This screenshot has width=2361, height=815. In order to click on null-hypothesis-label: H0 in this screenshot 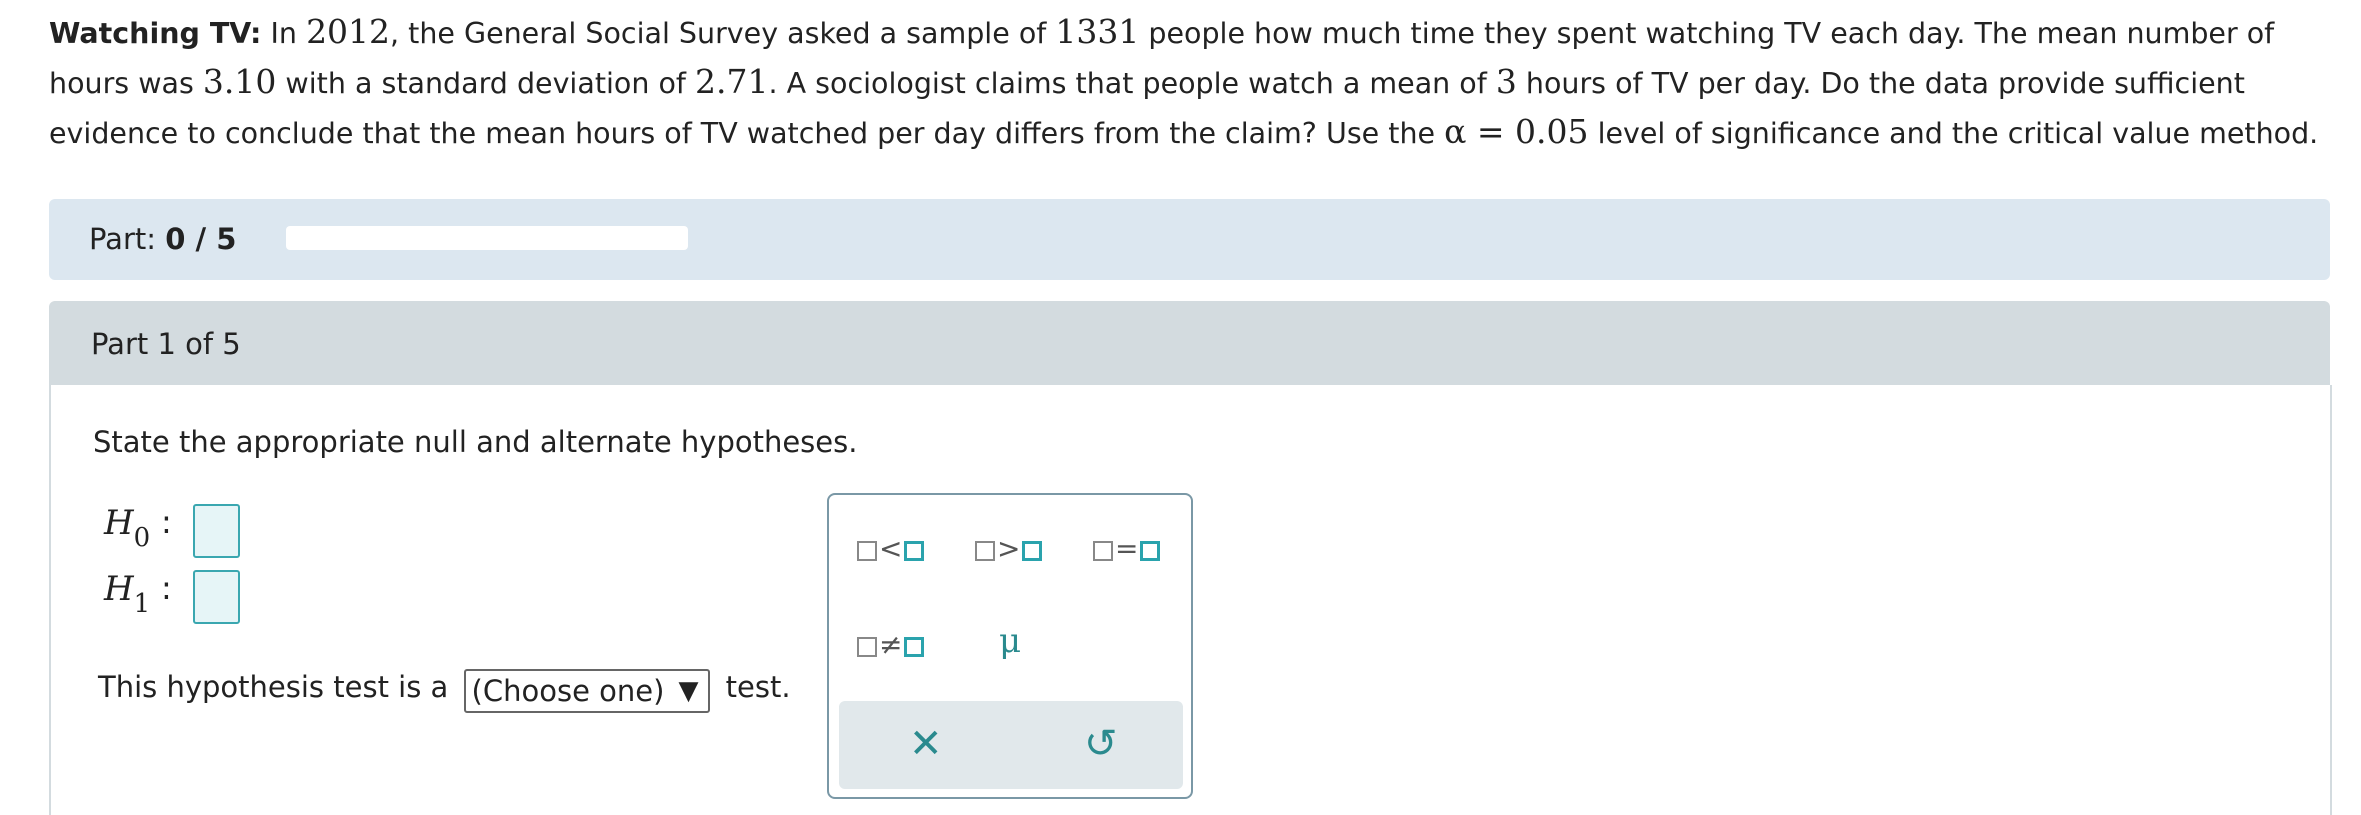, I will do `click(127, 528)`.